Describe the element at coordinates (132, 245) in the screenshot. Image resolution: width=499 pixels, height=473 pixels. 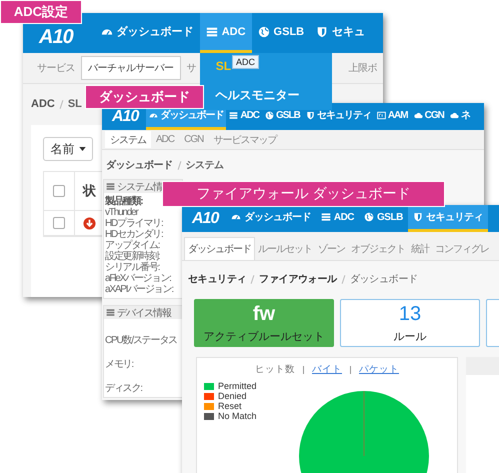
I see `field-label: アップタイム:` at that location.